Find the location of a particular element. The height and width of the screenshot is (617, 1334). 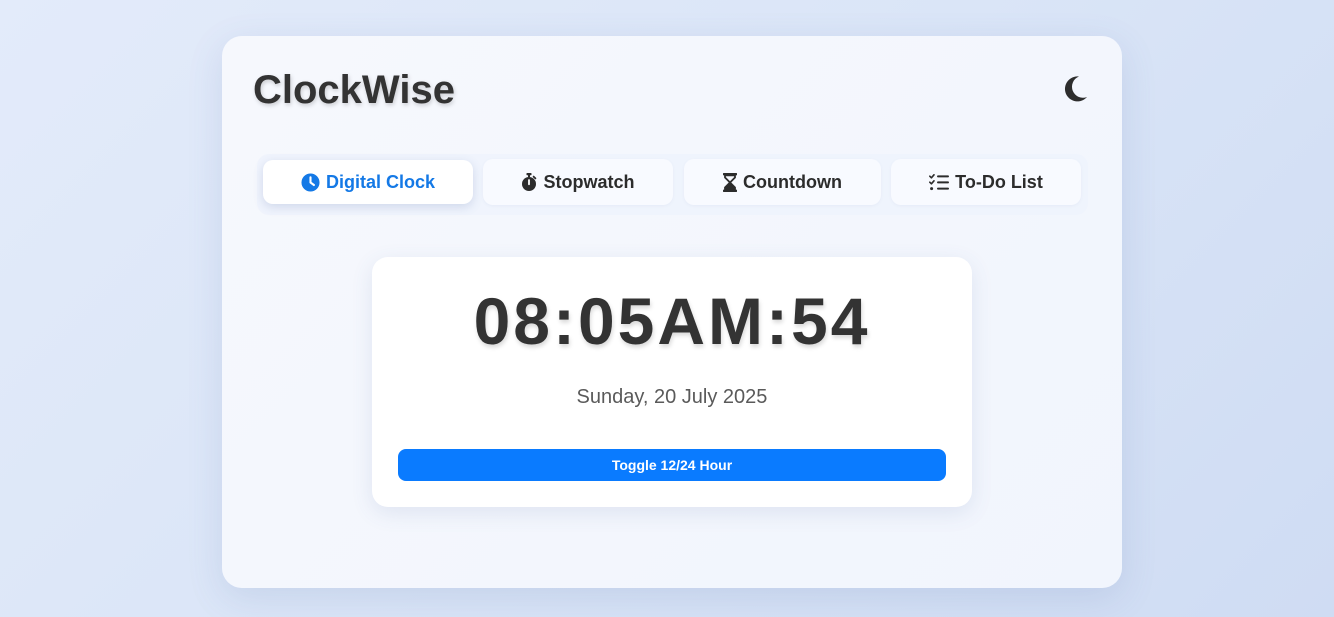

tab-label: To-Do List is located at coordinates (999, 181).